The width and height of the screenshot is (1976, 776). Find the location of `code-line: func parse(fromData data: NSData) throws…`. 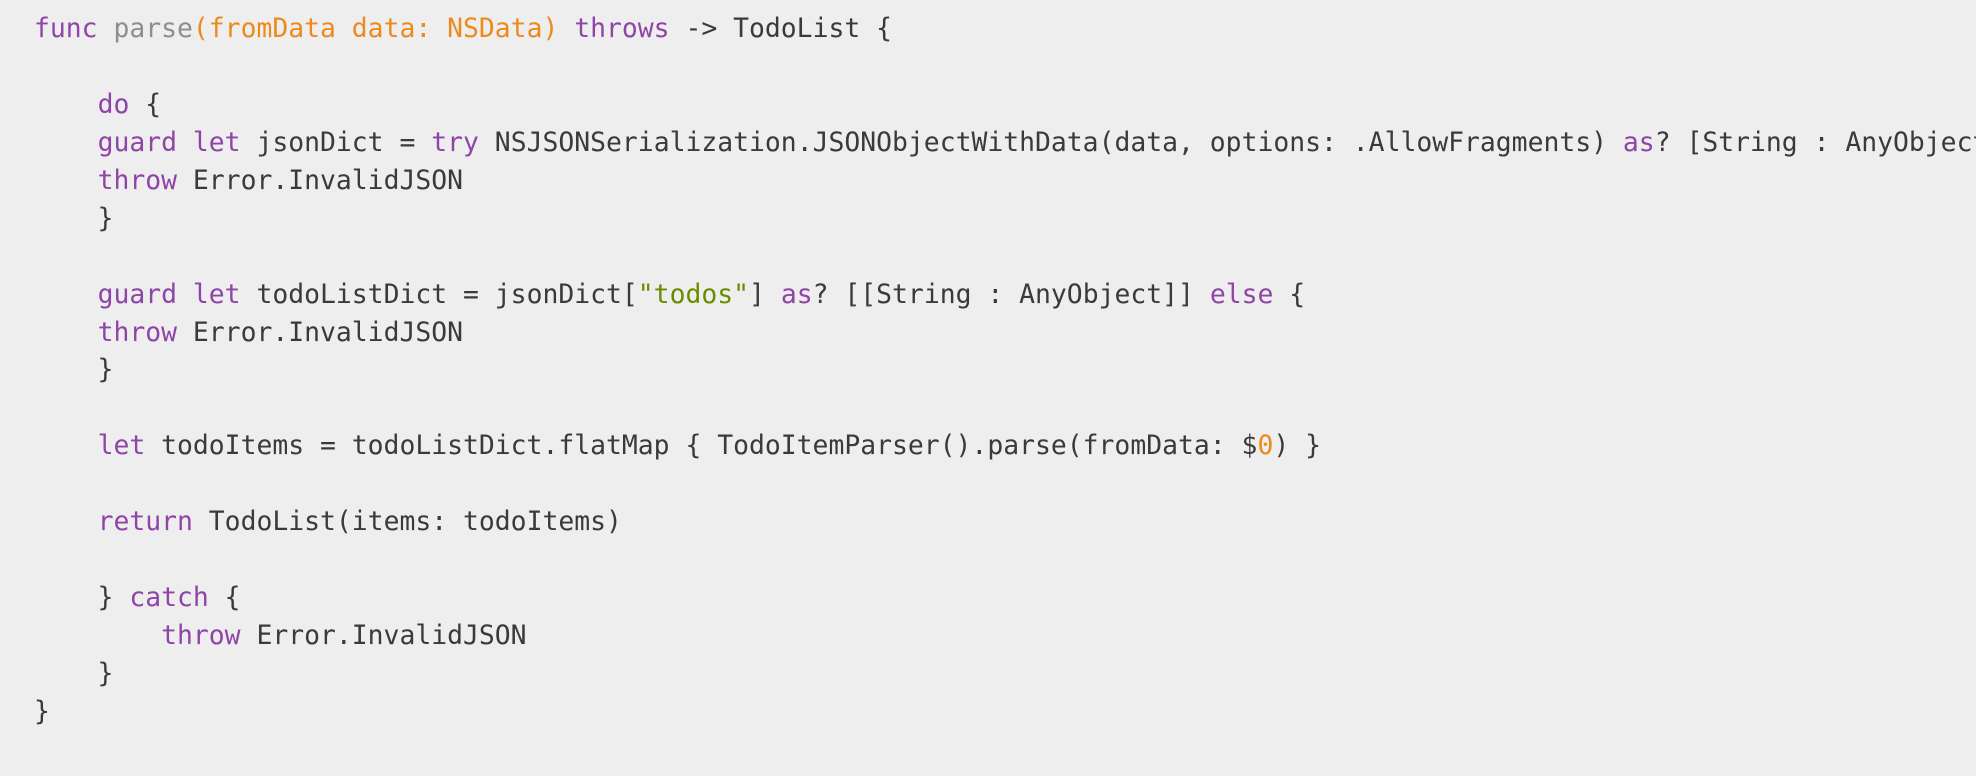

code-line: func parse(fromData data: NSData) throws… is located at coordinates (1005, 29).